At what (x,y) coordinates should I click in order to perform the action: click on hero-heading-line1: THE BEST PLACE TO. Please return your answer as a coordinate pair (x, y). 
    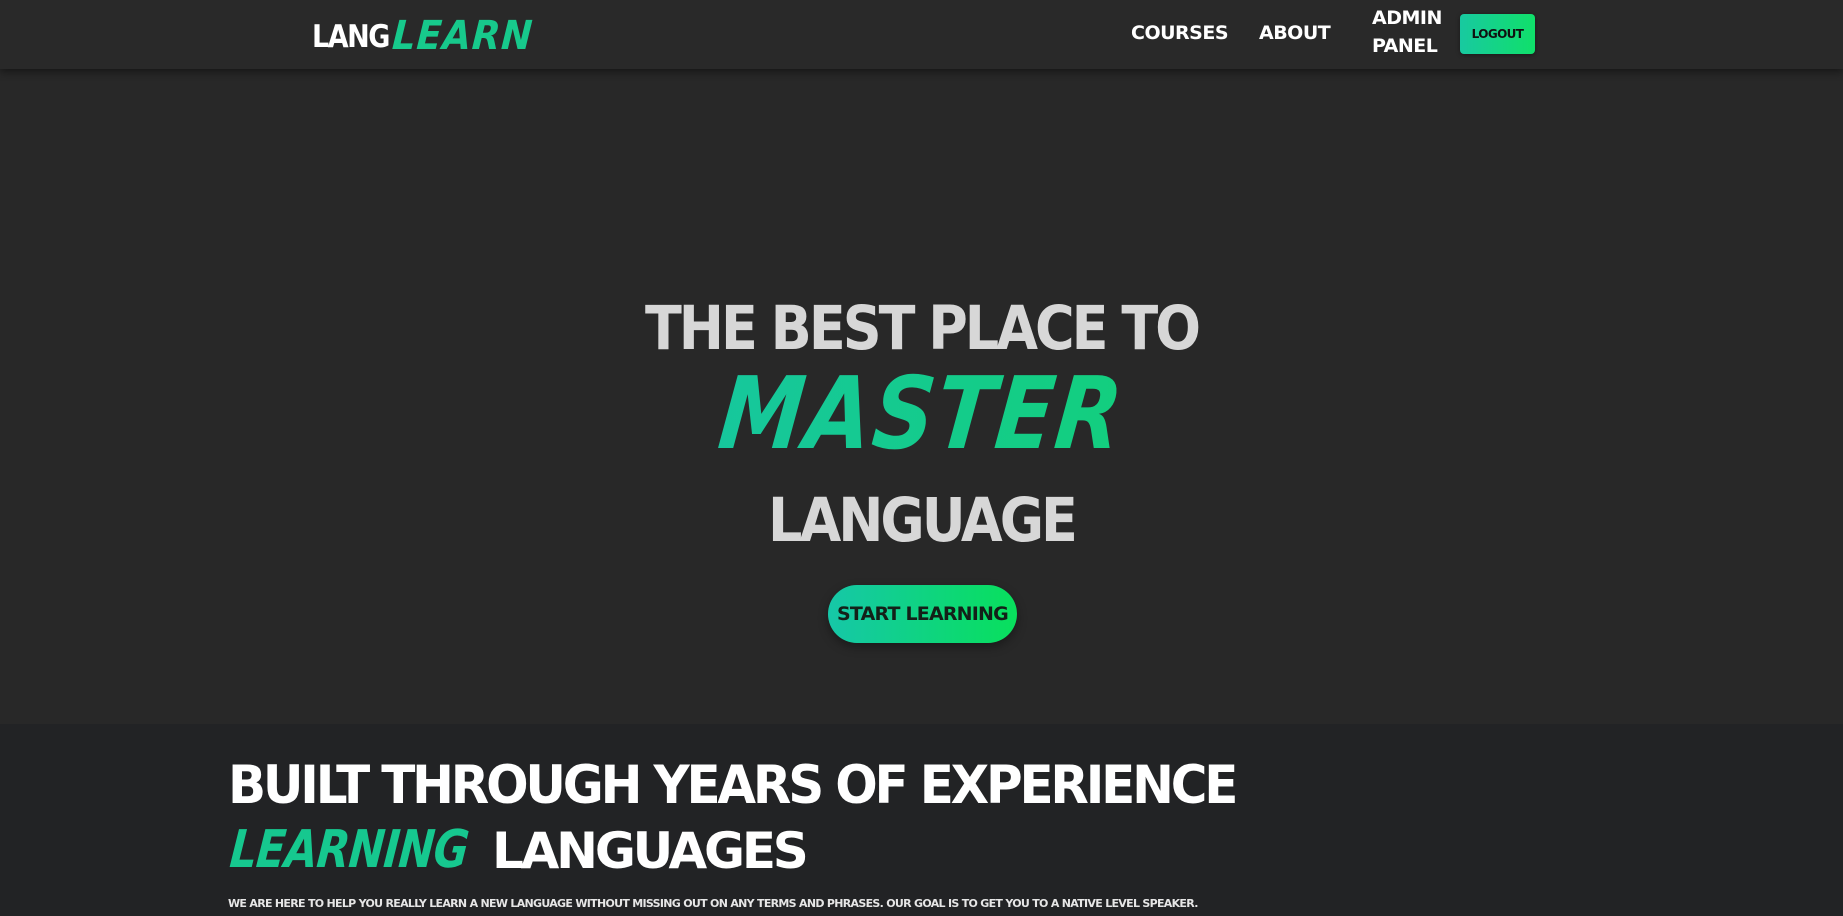
    Looking at the image, I should click on (922, 328).